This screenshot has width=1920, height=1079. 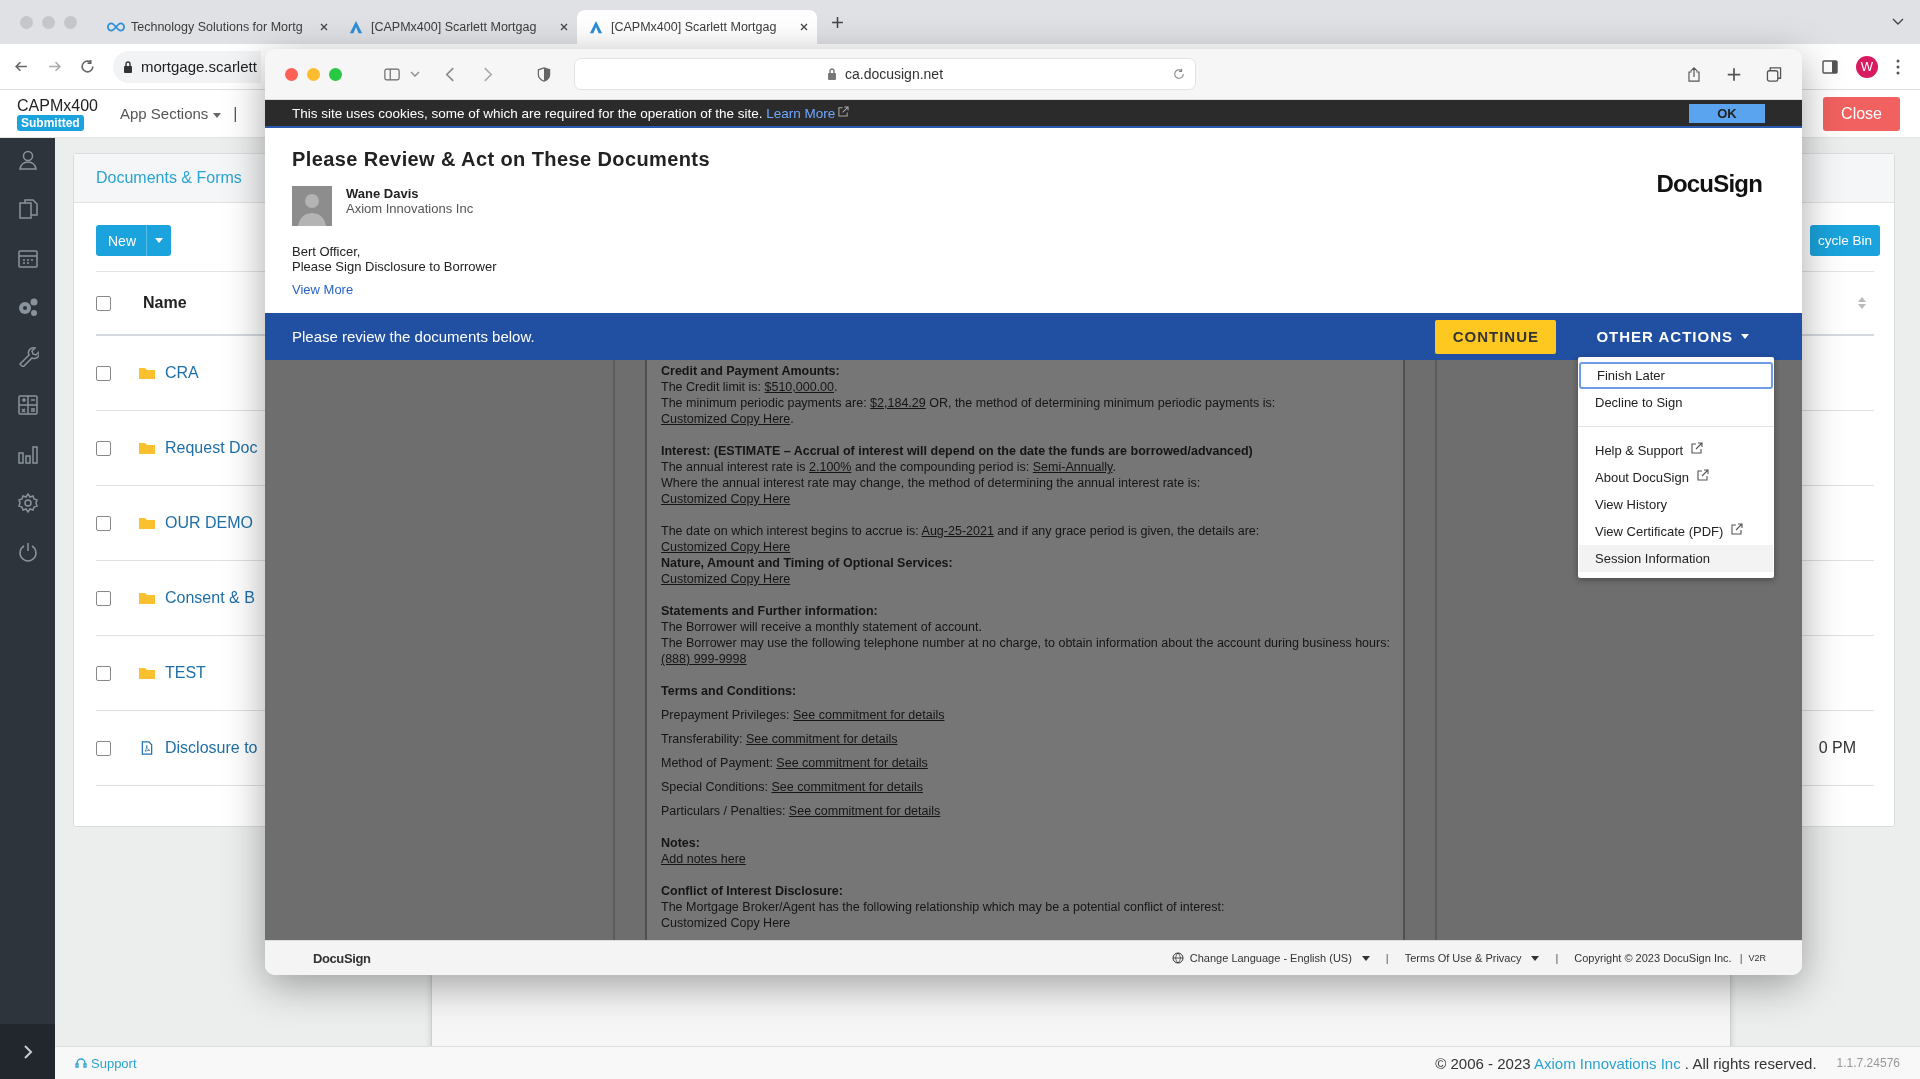 I want to click on row-name-link: OUR DEMO, so click(x=209, y=523).